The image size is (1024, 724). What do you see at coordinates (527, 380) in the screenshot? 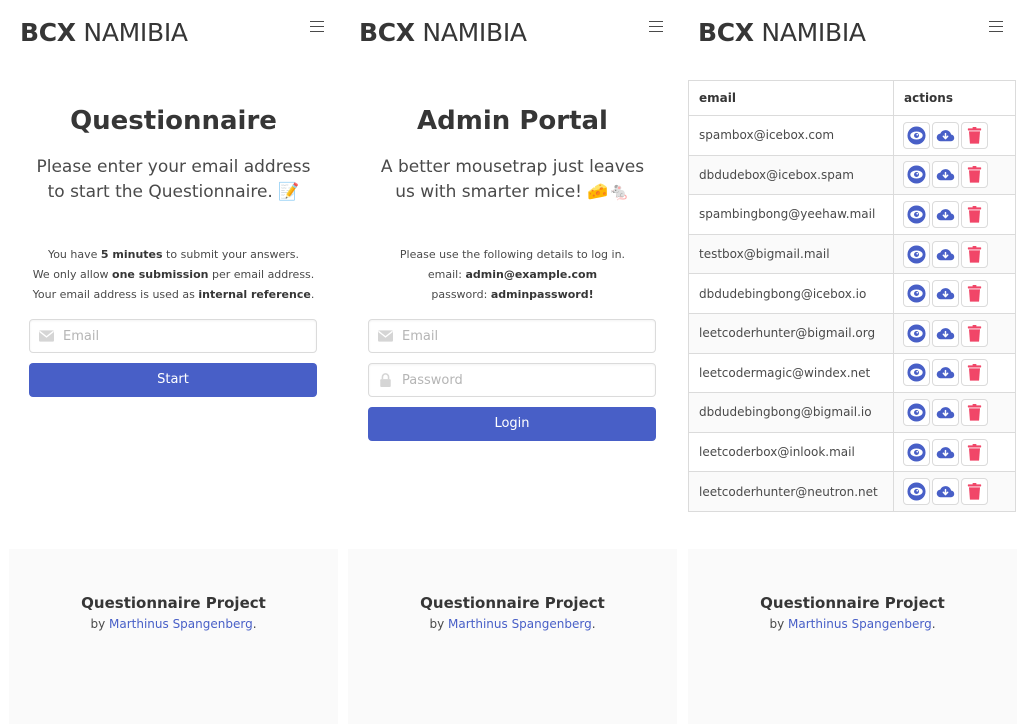
I see `password-input` at bounding box center [527, 380].